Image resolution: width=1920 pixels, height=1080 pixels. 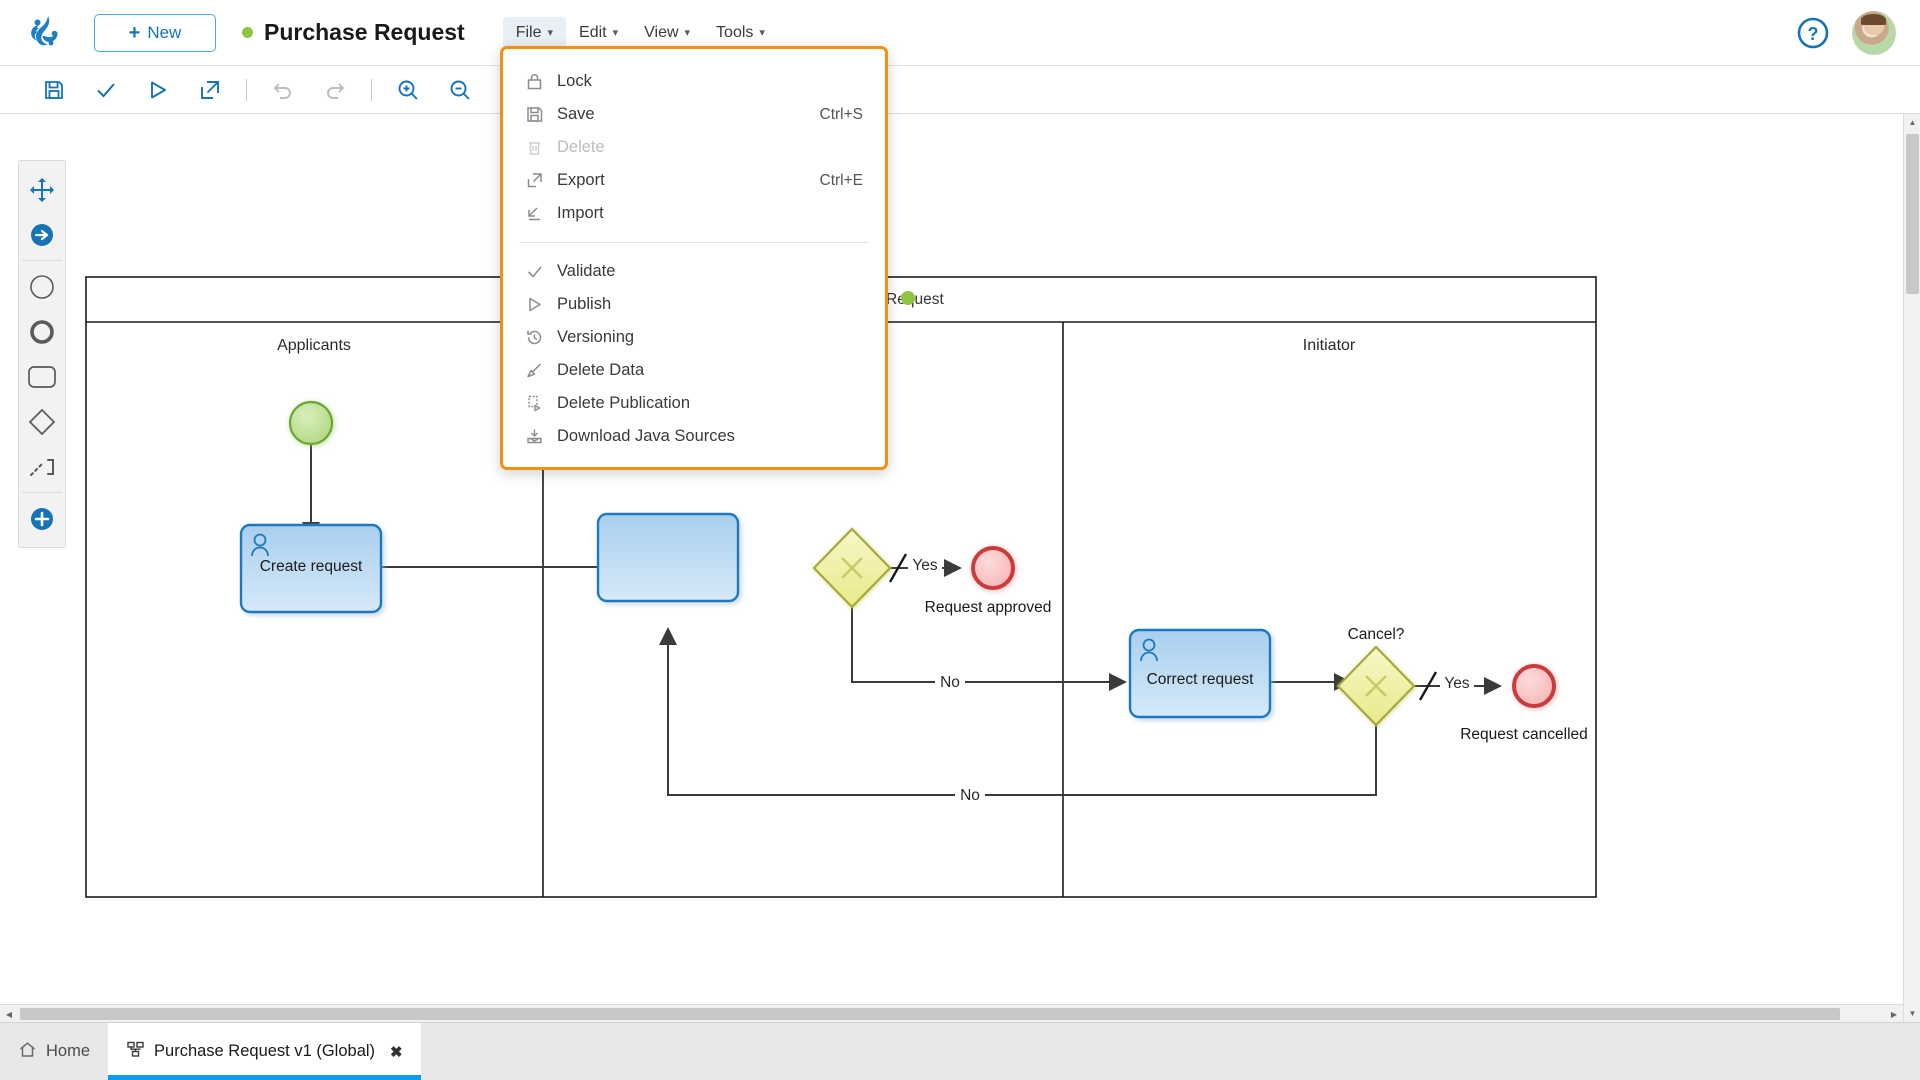 What do you see at coordinates (694, 370) in the screenshot?
I see `menu-item-delete-data: Delete Data` at bounding box center [694, 370].